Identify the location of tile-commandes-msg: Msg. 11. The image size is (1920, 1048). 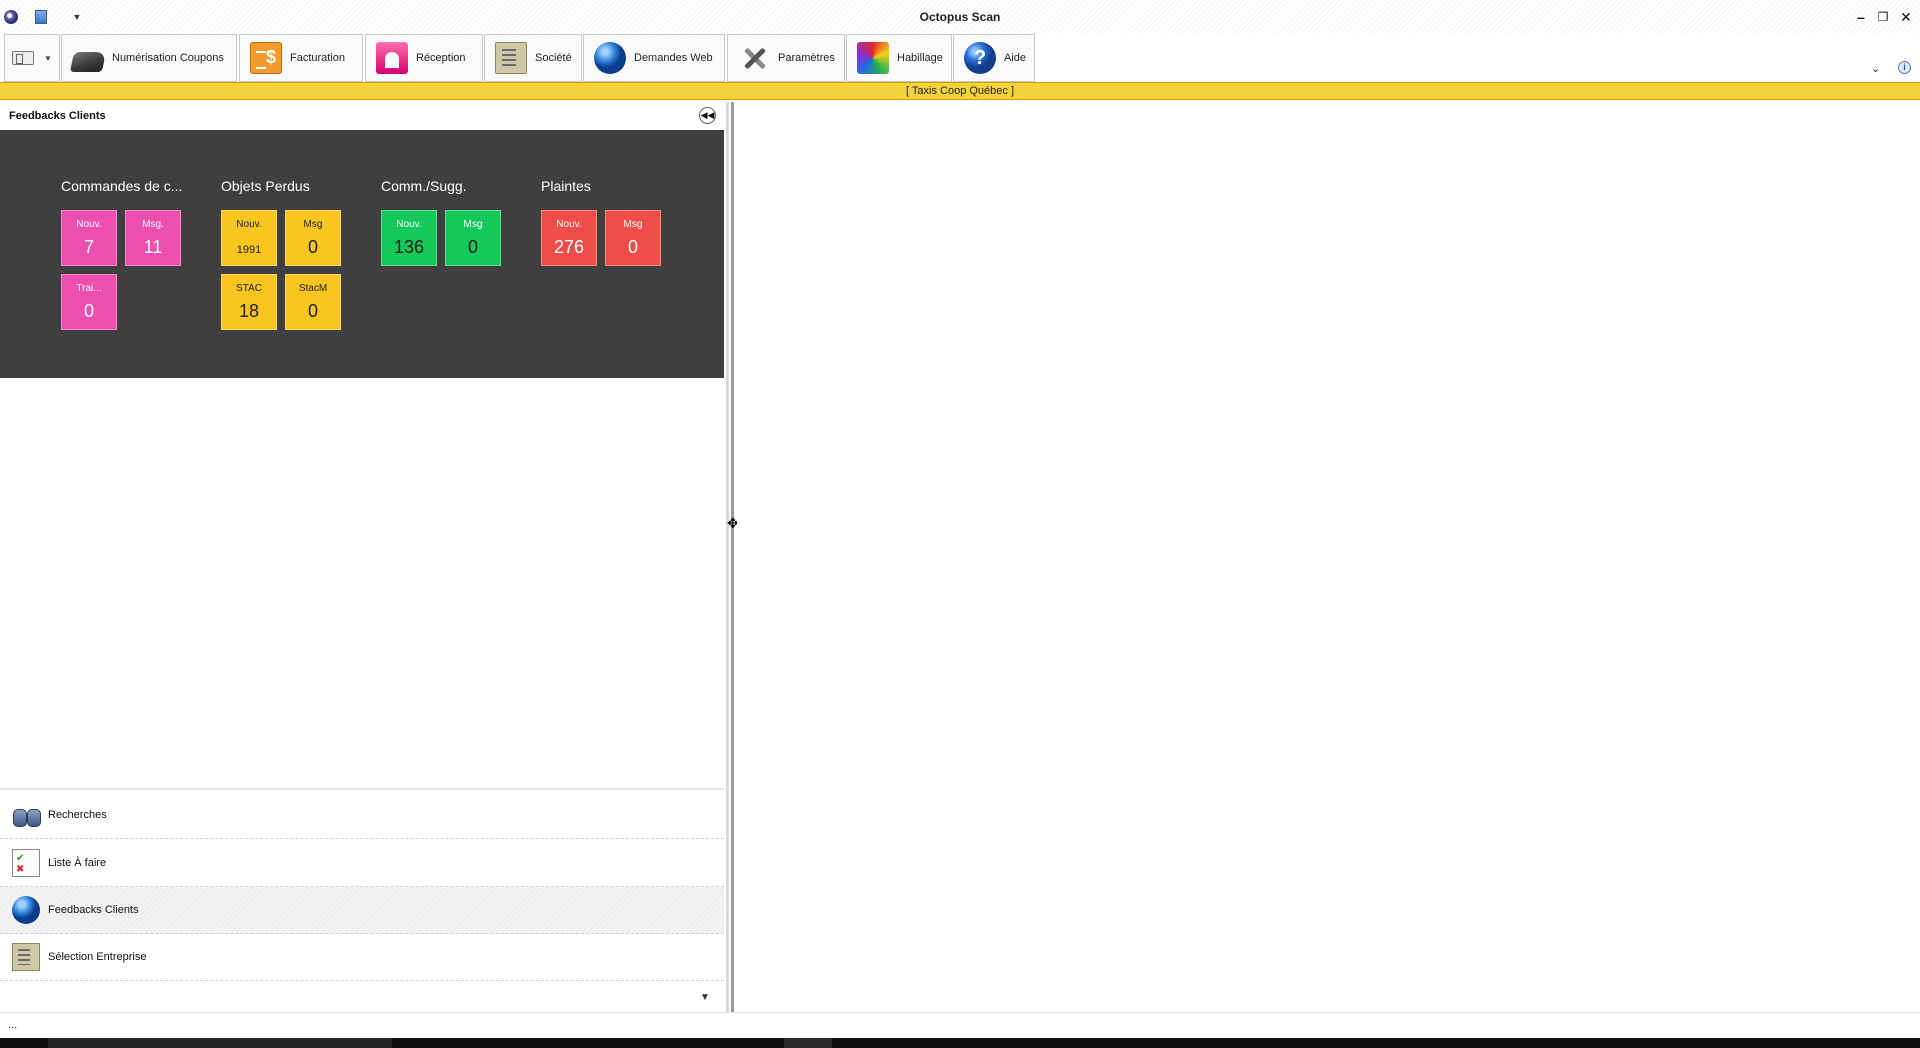
(153, 238).